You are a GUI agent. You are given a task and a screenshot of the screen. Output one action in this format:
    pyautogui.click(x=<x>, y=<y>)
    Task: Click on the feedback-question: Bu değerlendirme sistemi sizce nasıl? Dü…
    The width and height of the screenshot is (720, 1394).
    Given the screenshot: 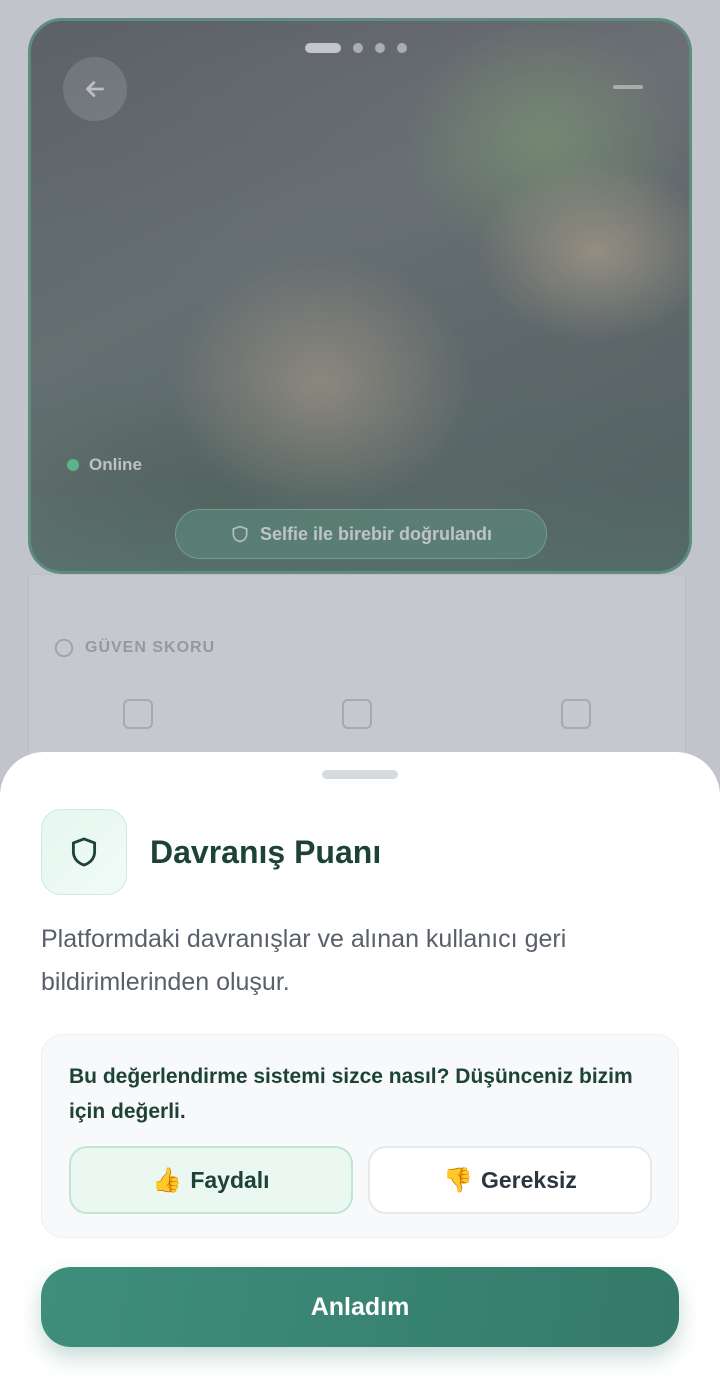 What is the action you would take?
    pyautogui.click(x=351, y=1094)
    